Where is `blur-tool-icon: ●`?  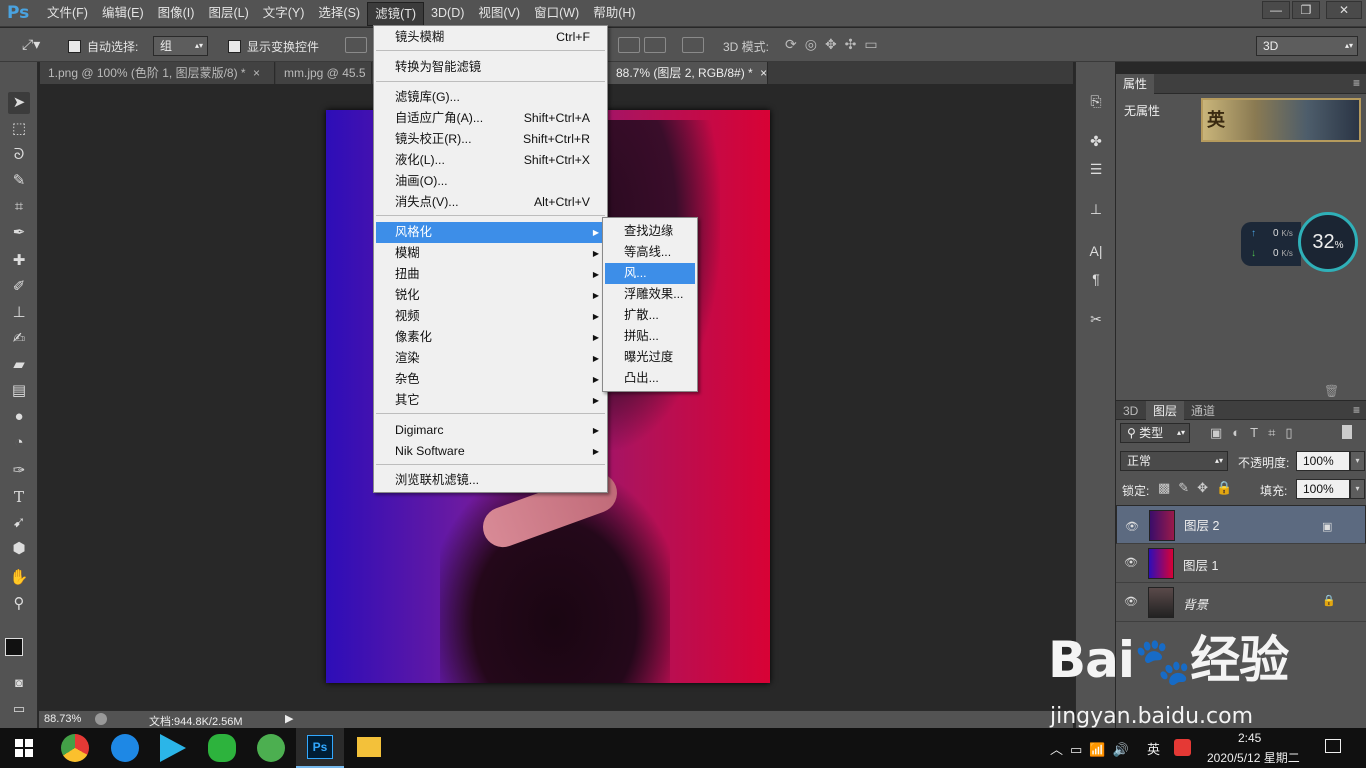
blur-tool-icon: ● is located at coordinates (19, 417).